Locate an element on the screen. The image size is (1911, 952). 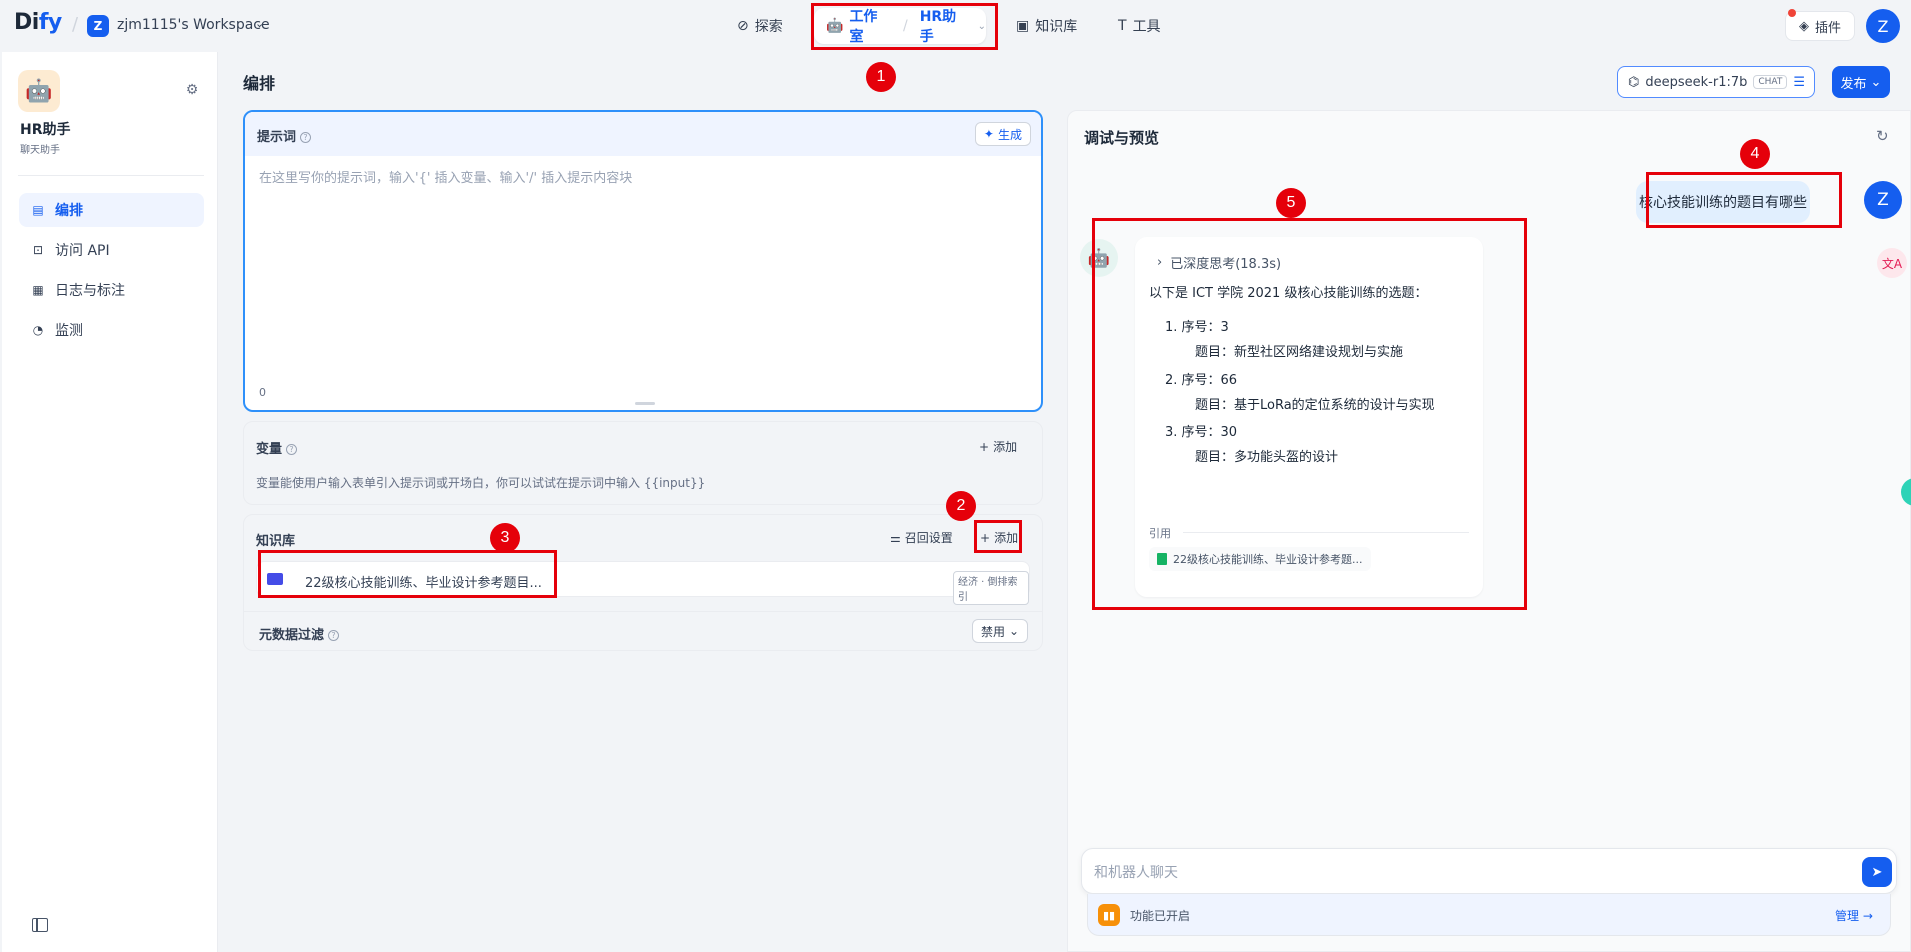
sidebar-item-api: ⊡ 访问 API is located at coordinates (111, 250).